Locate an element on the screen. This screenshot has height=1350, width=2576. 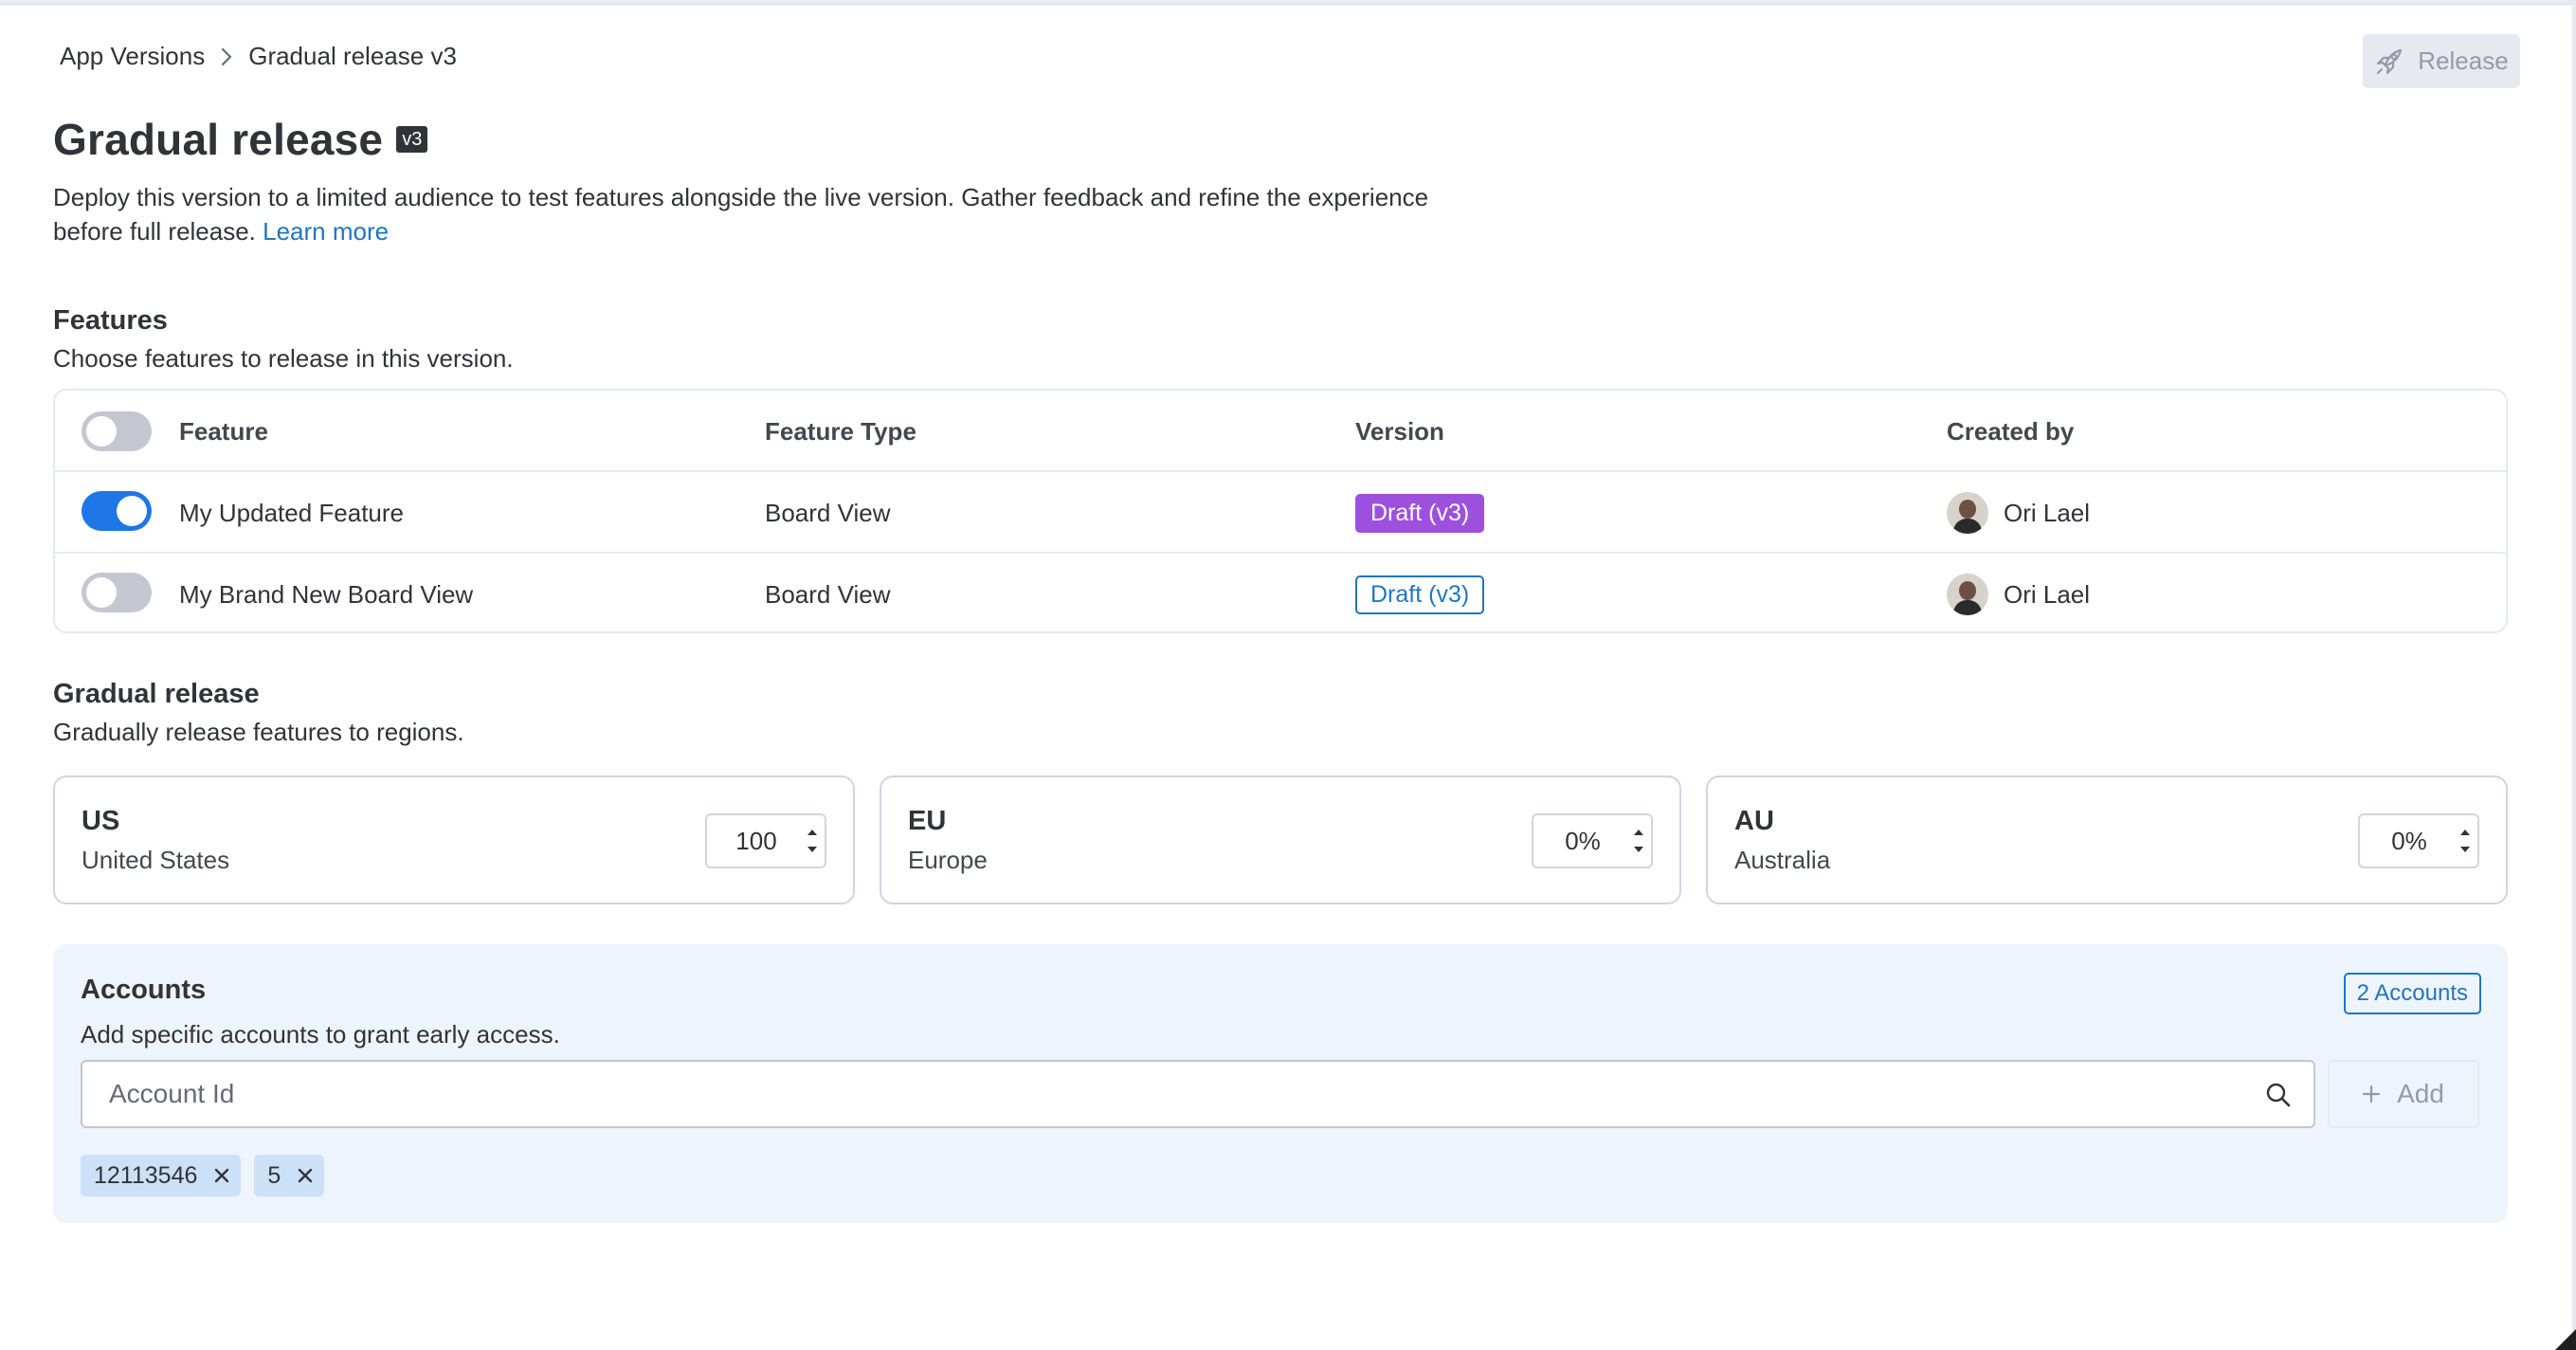
features-title: Features is located at coordinates (110, 320).